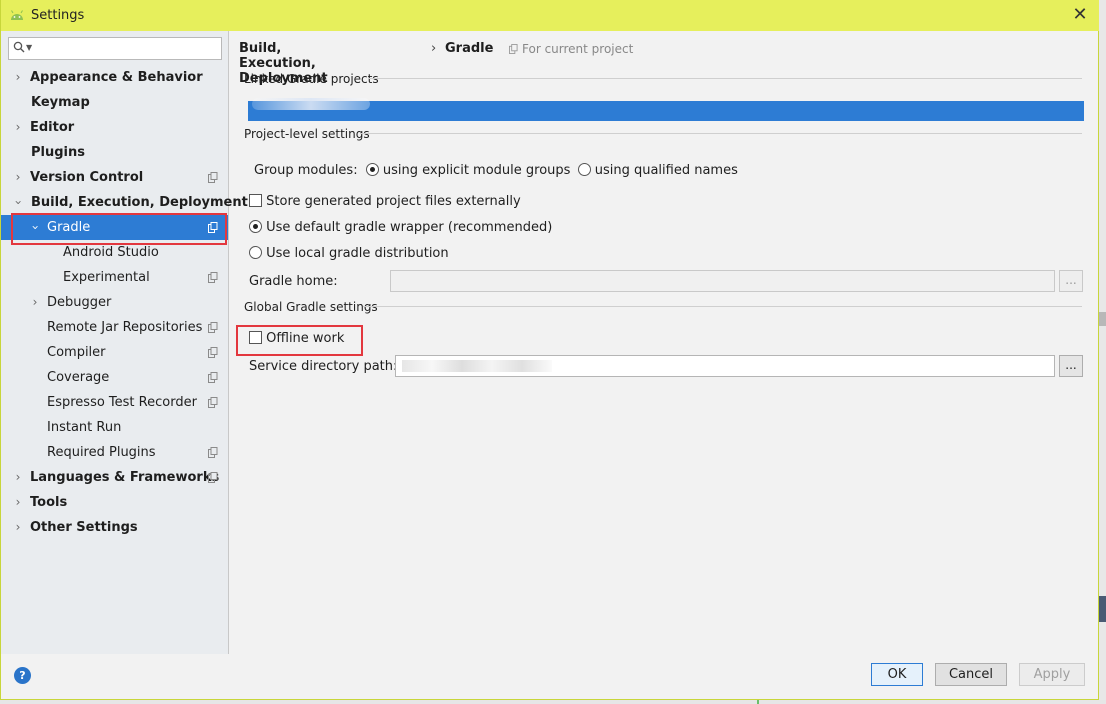 The width and height of the screenshot is (1106, 704). I want to click on search-input, so click(126, 48).